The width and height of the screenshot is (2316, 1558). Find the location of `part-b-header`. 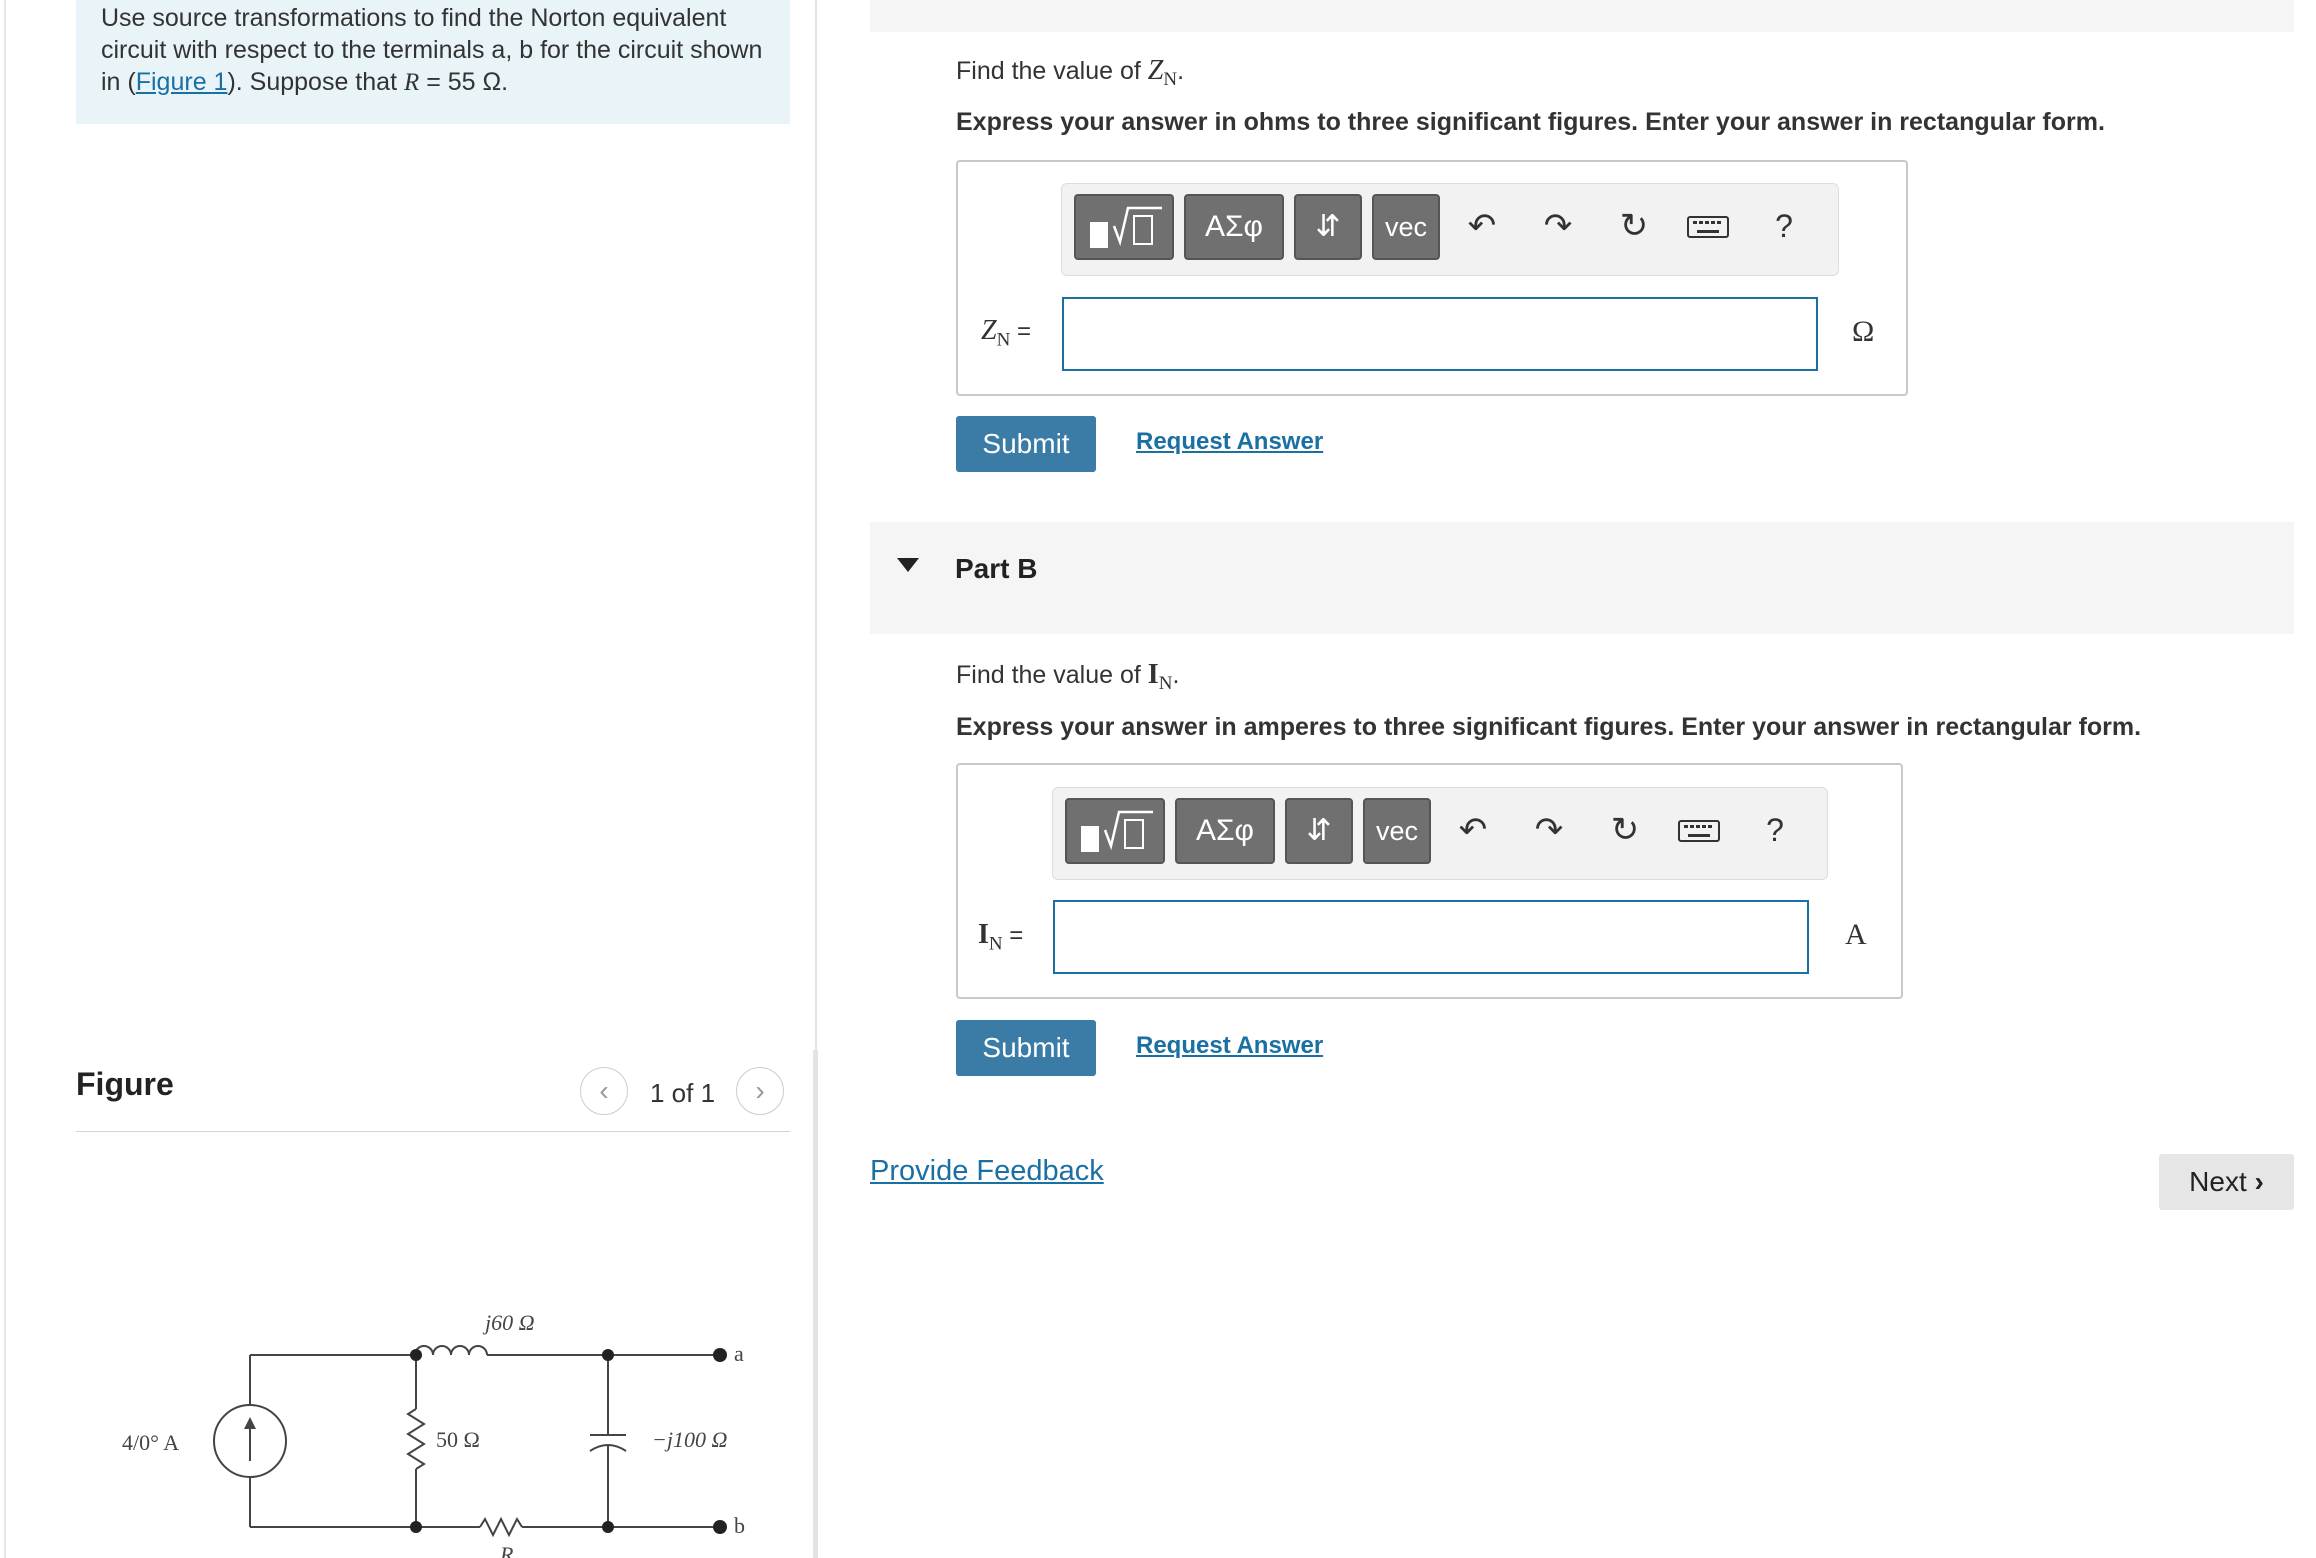

part-b-header is located at coordinates (1582, 578).